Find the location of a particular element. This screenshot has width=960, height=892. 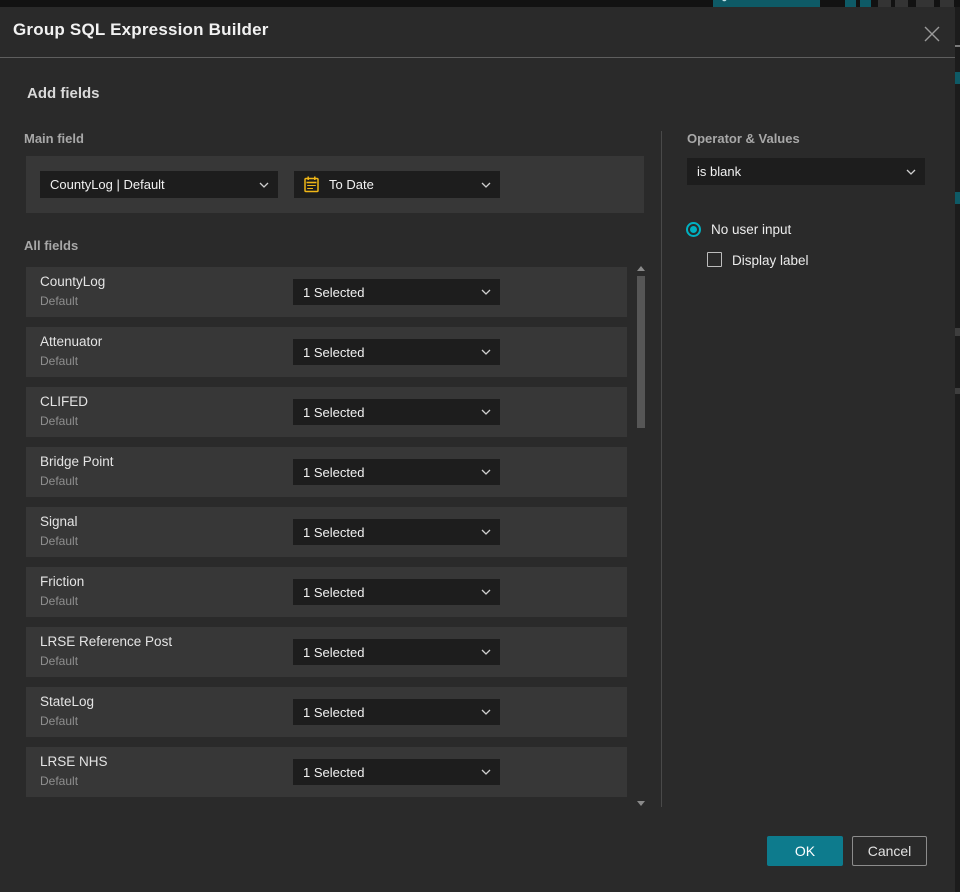

calendar-icon is located at coordinates (311, 184).